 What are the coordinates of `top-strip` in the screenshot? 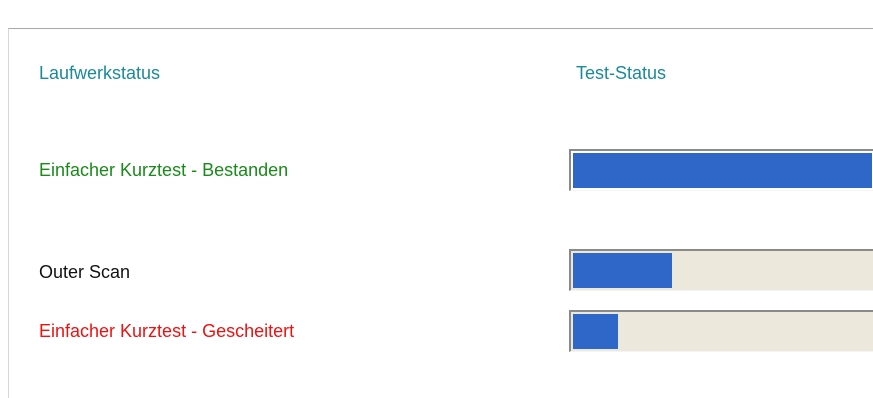 It's located at (436, 14).